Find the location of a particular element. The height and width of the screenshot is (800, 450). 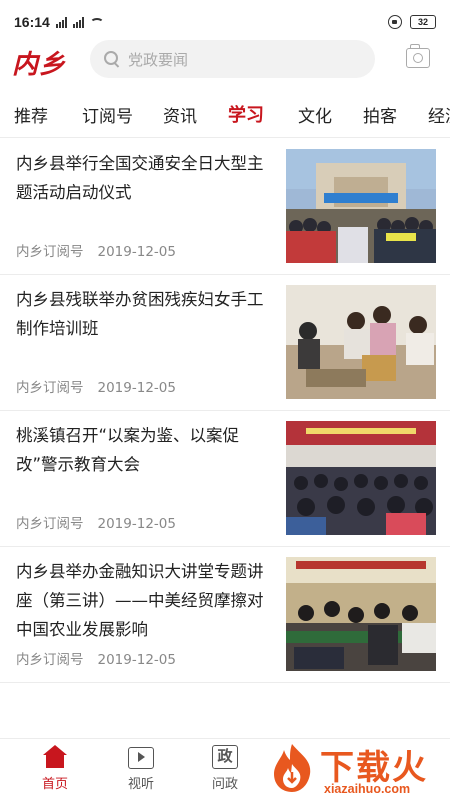

nav-video: 视听 is located at coordinates (141, 768).